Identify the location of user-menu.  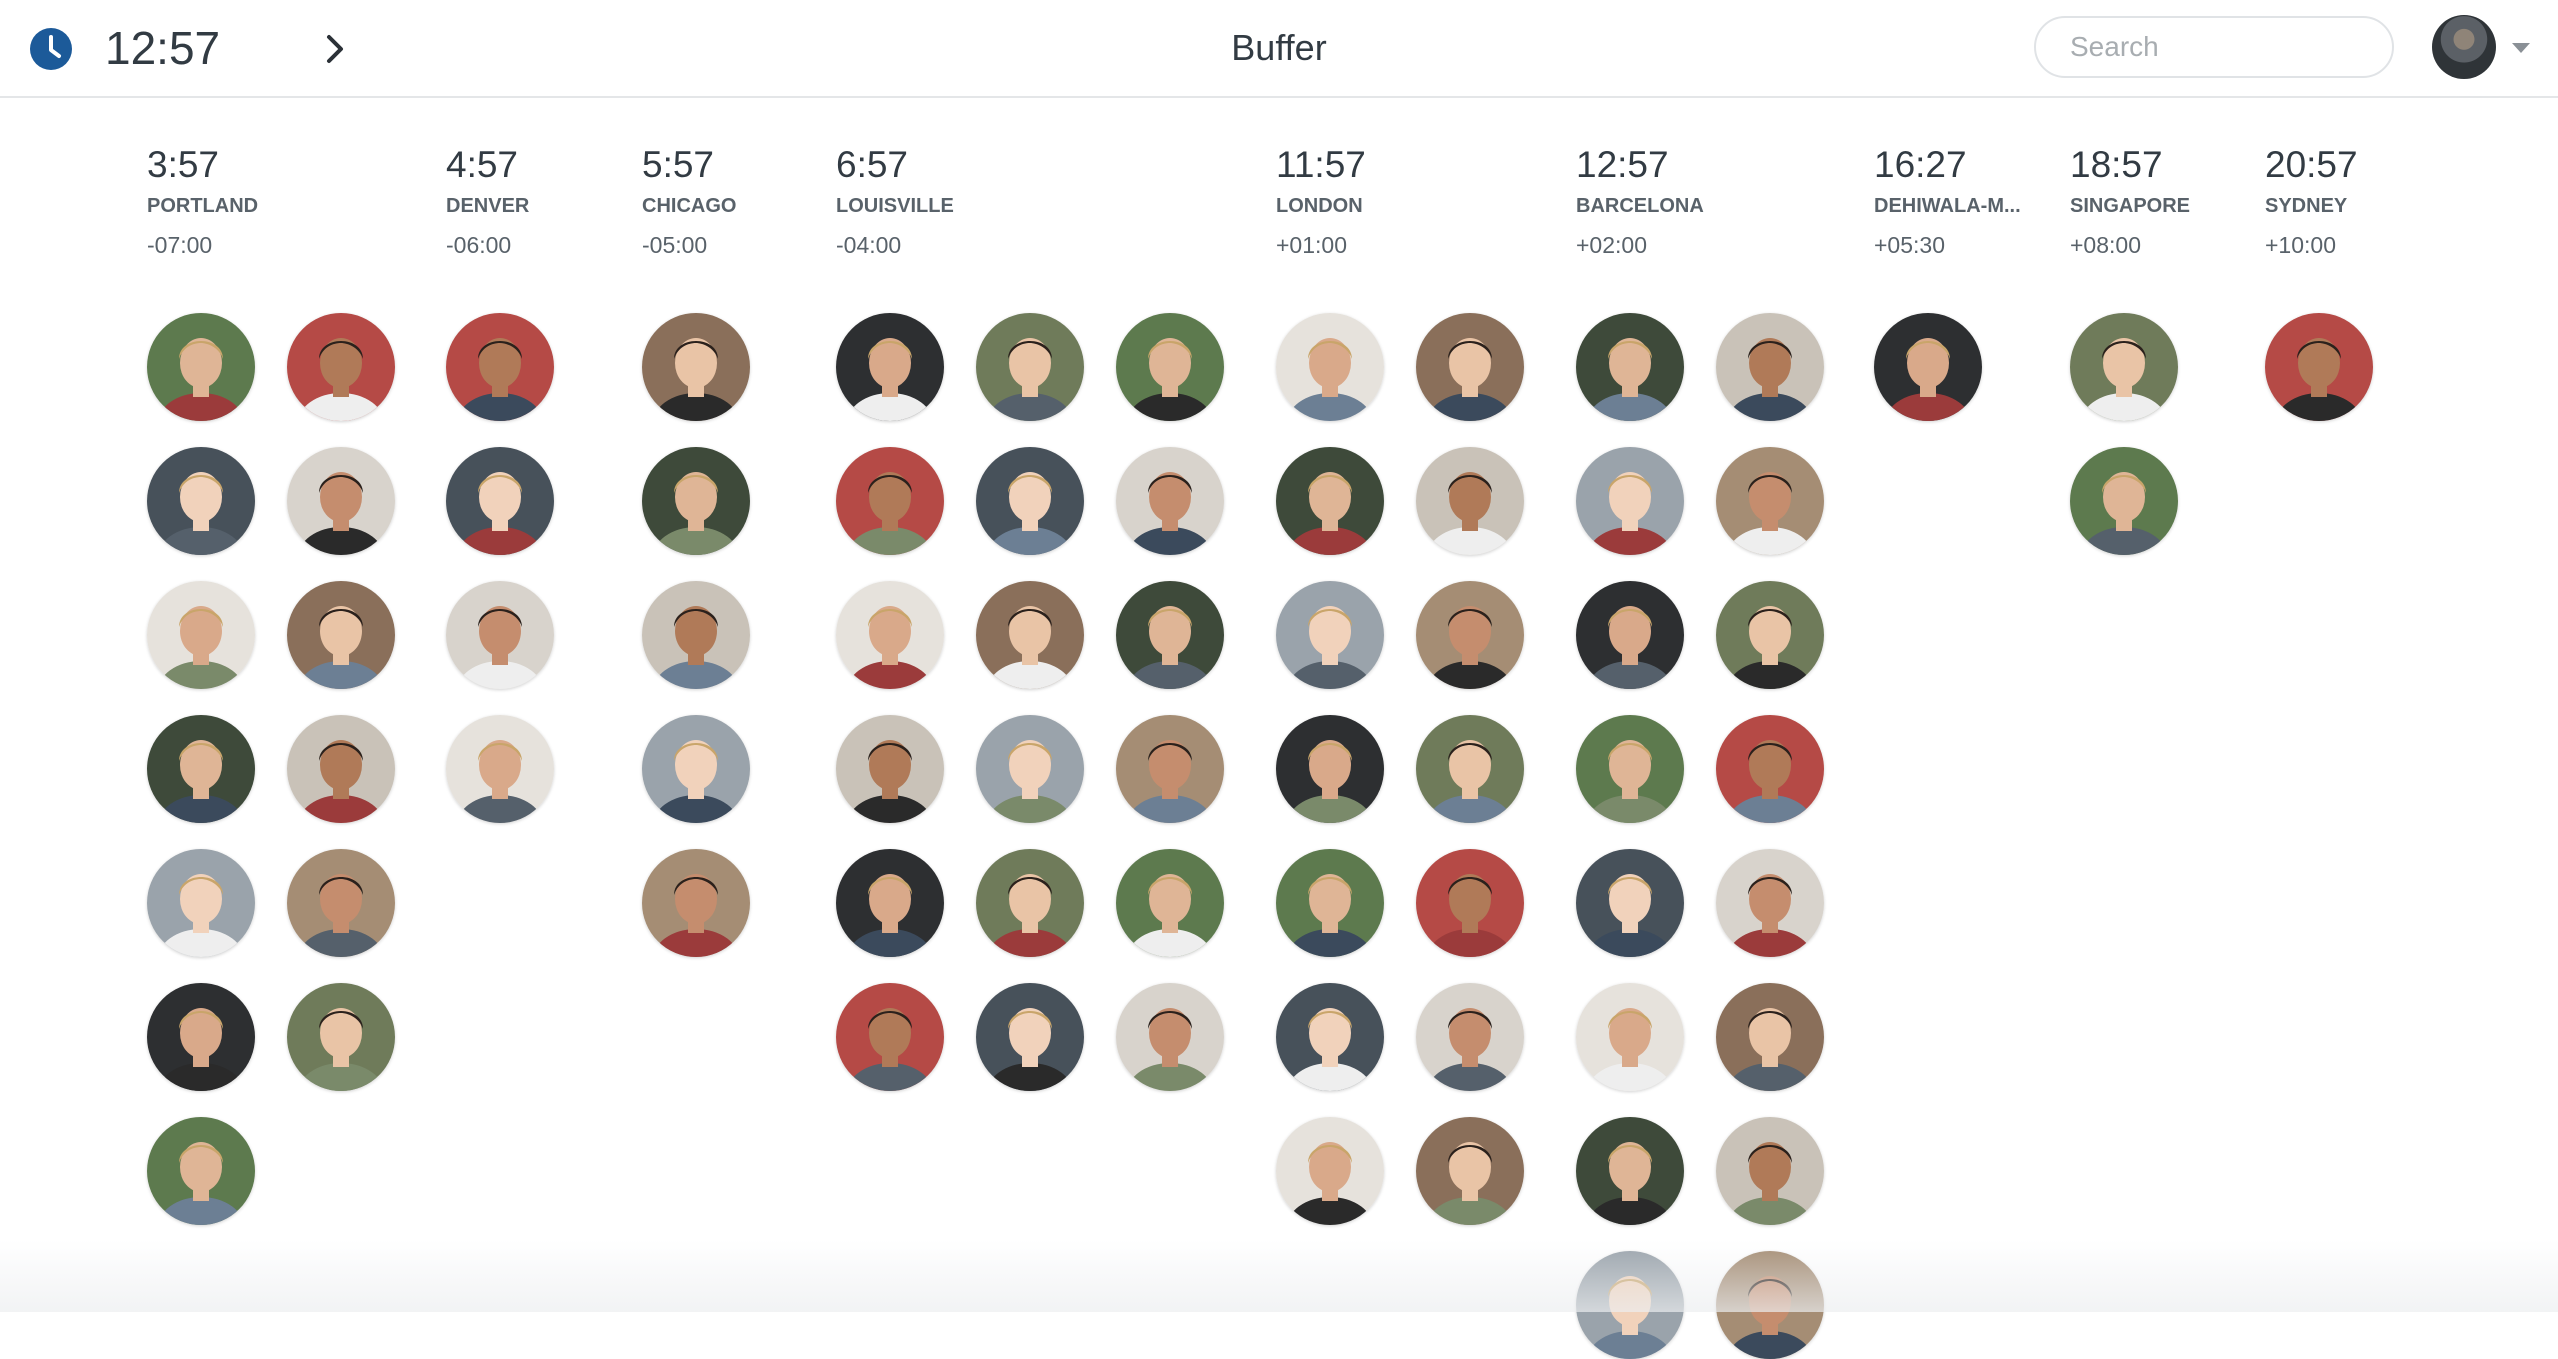
(2482, 49).